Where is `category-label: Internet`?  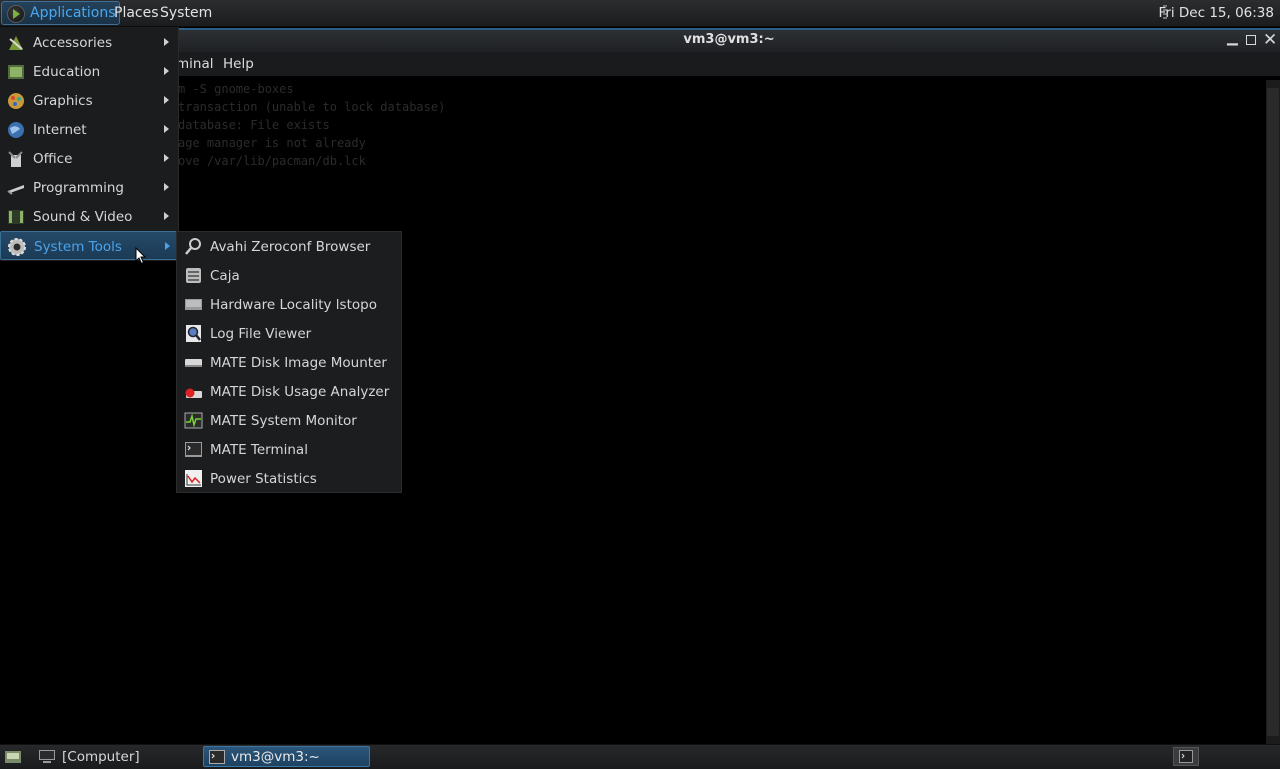 category-label: Internet is located at coordinates (60, 130).